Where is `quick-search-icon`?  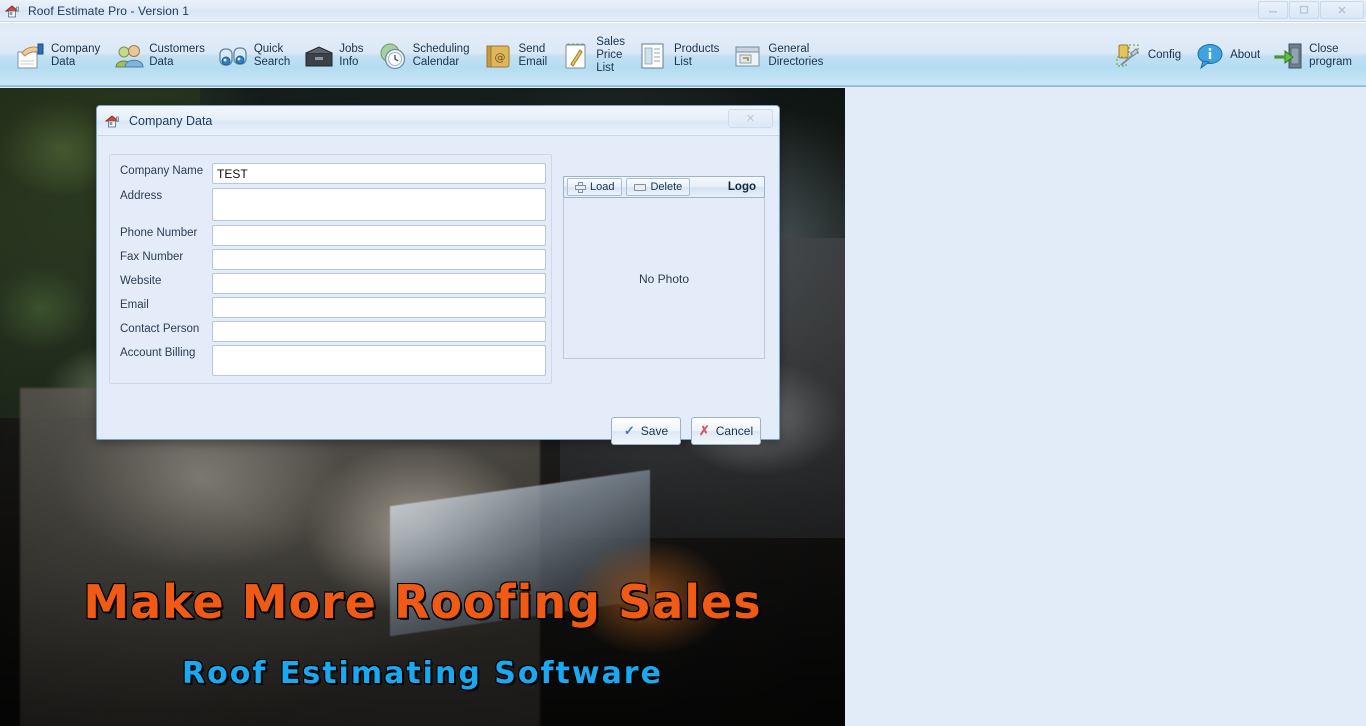 quick-search-icon is located at coordinates (234, 56).